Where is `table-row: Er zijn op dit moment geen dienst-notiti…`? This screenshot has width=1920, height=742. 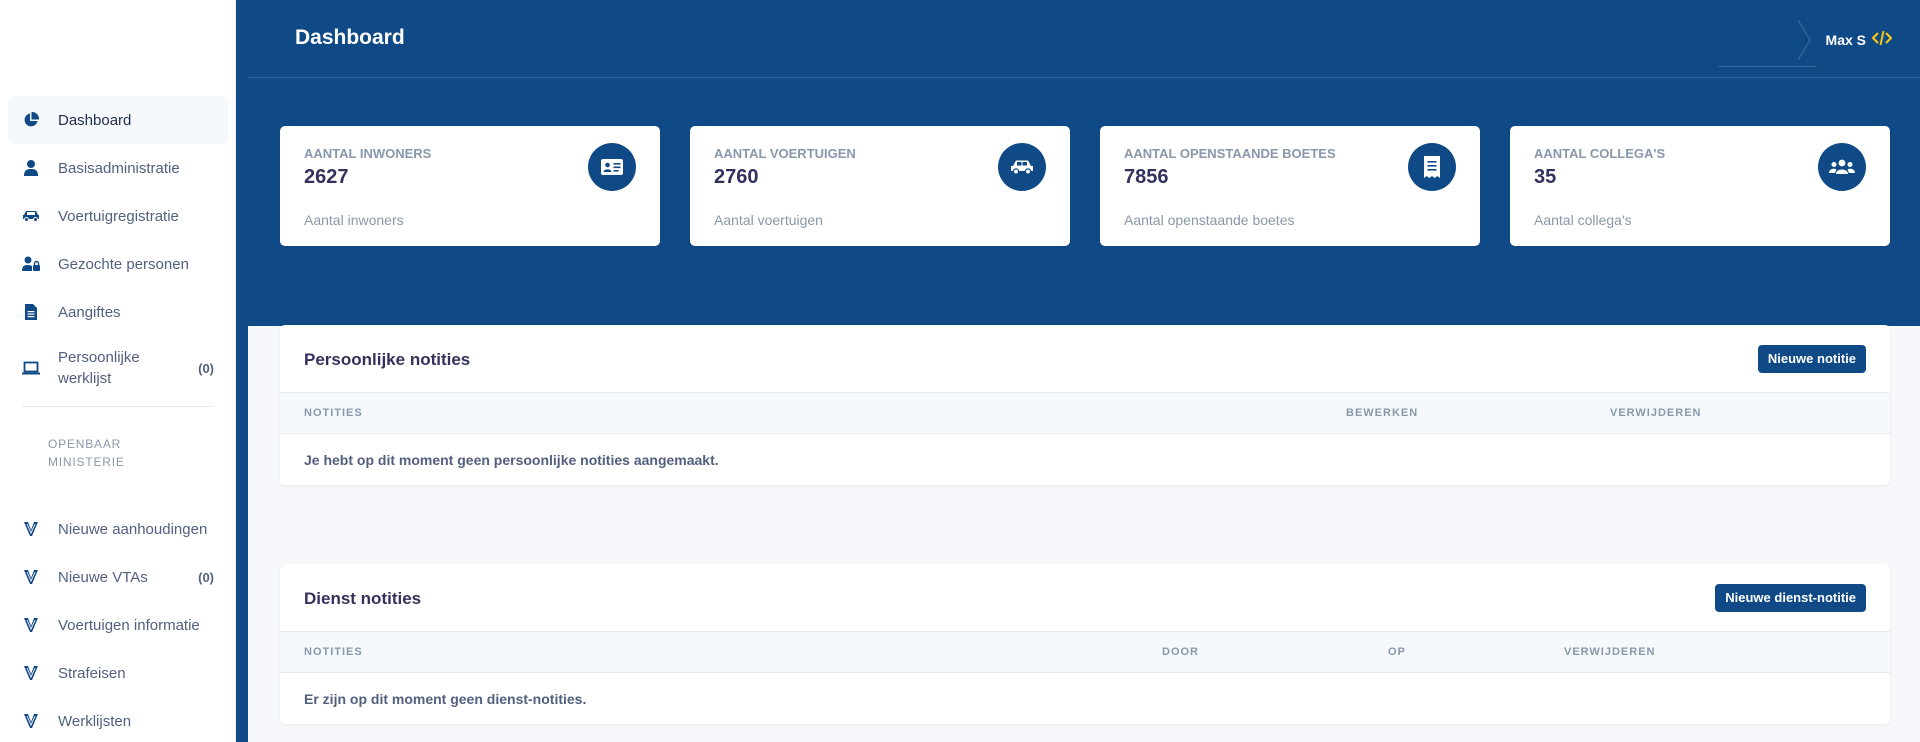 table-row: Er zijn op dit moment geen dienst-notiti… is located at coordinates (1085, 698).